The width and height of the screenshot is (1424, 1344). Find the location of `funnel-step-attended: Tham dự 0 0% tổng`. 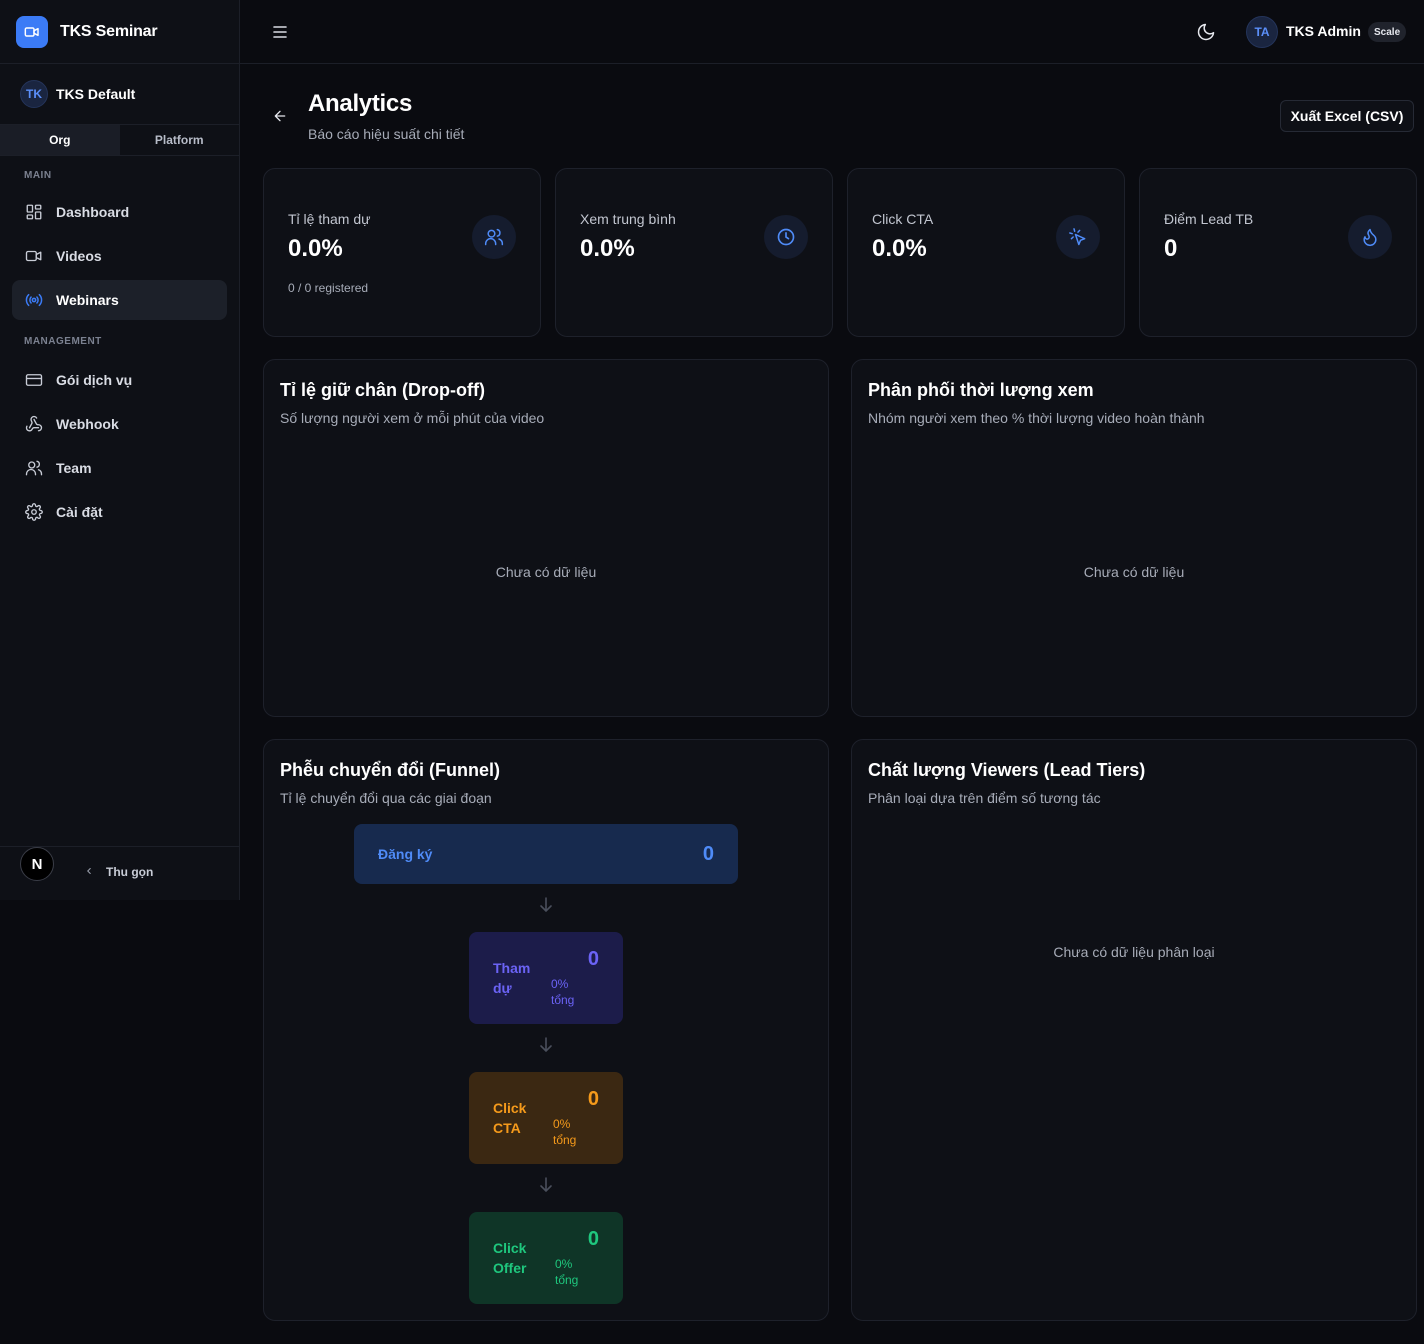

funnel-step-attended: Tham dự 0 0% tổng is located at coordinates (546, 978).